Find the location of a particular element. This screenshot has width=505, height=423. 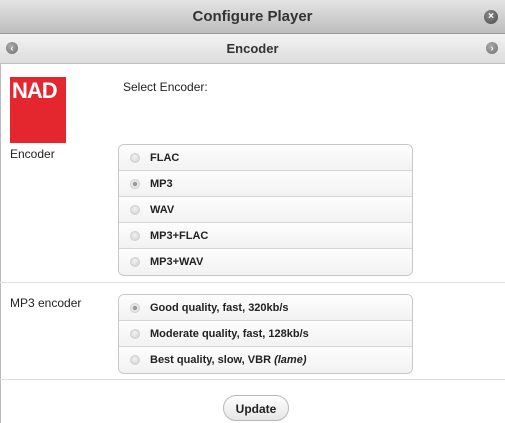

window-title: Configure Player is located at coordinates (252, 16).